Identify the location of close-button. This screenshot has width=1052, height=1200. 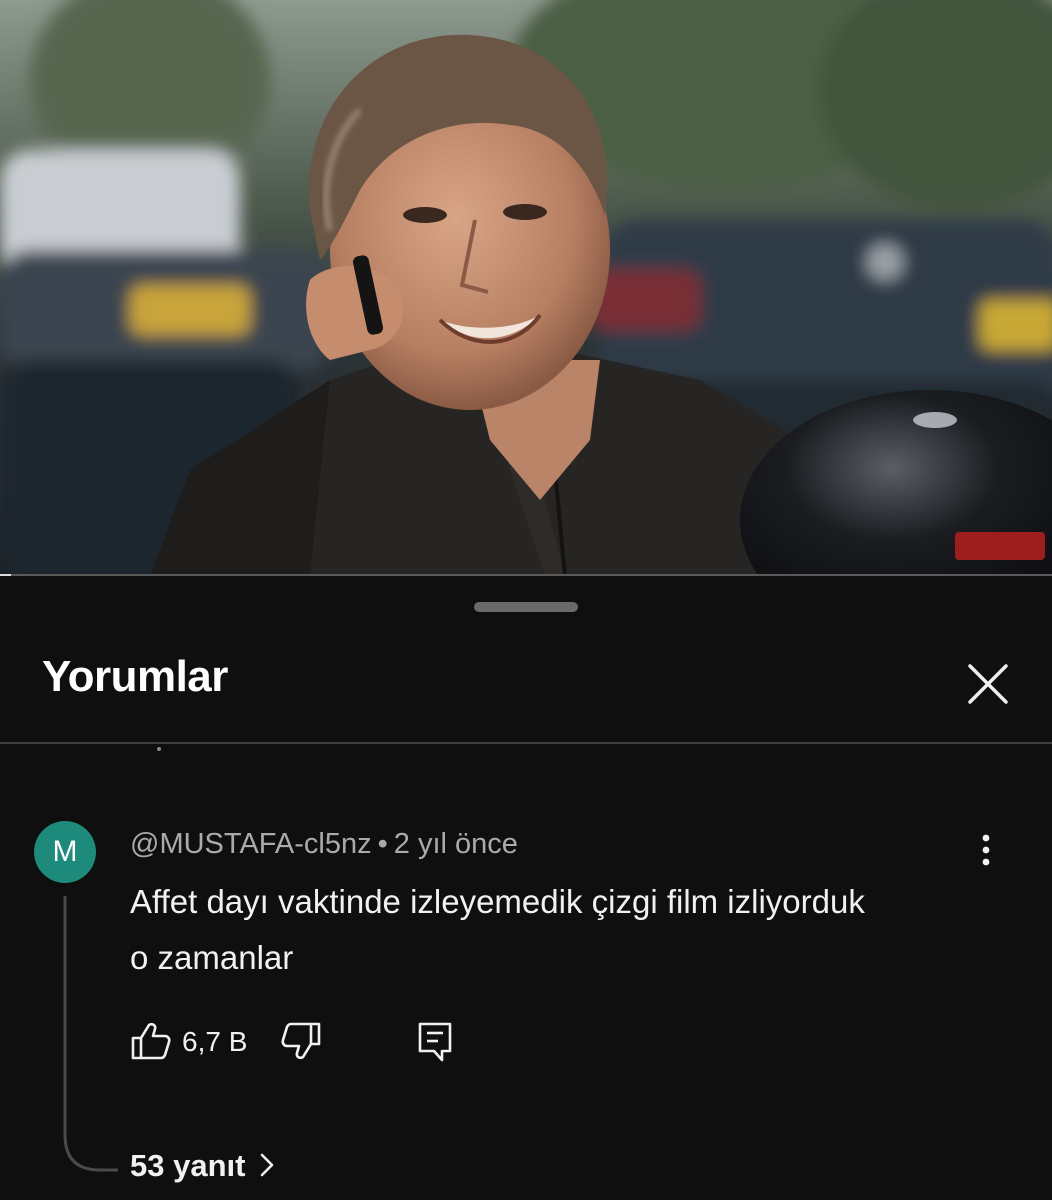
(988, 684).